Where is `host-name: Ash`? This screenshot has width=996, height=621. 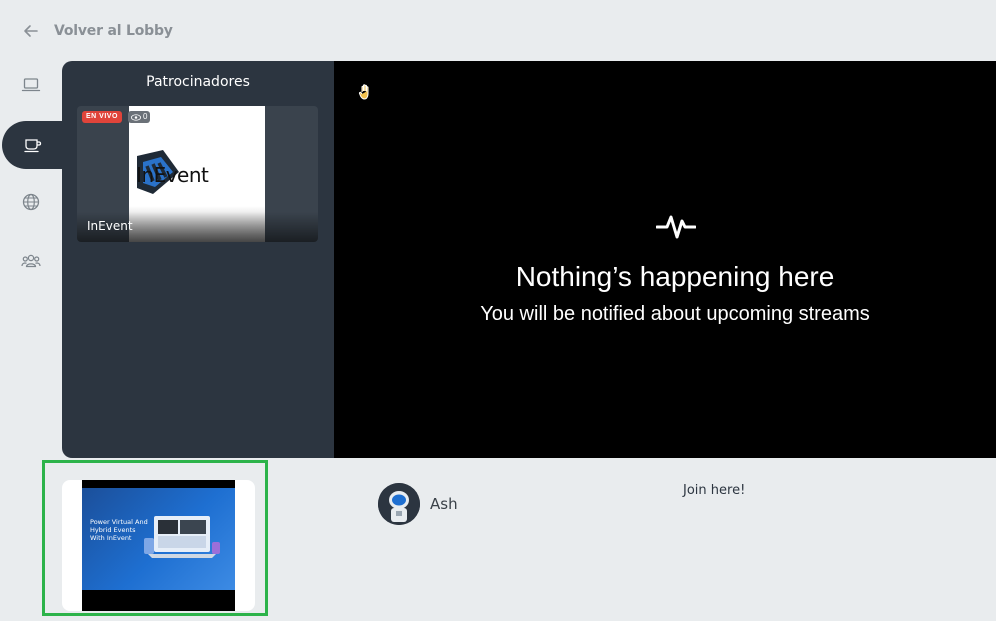
host-name: Ash is located at coordinates (444, 504).